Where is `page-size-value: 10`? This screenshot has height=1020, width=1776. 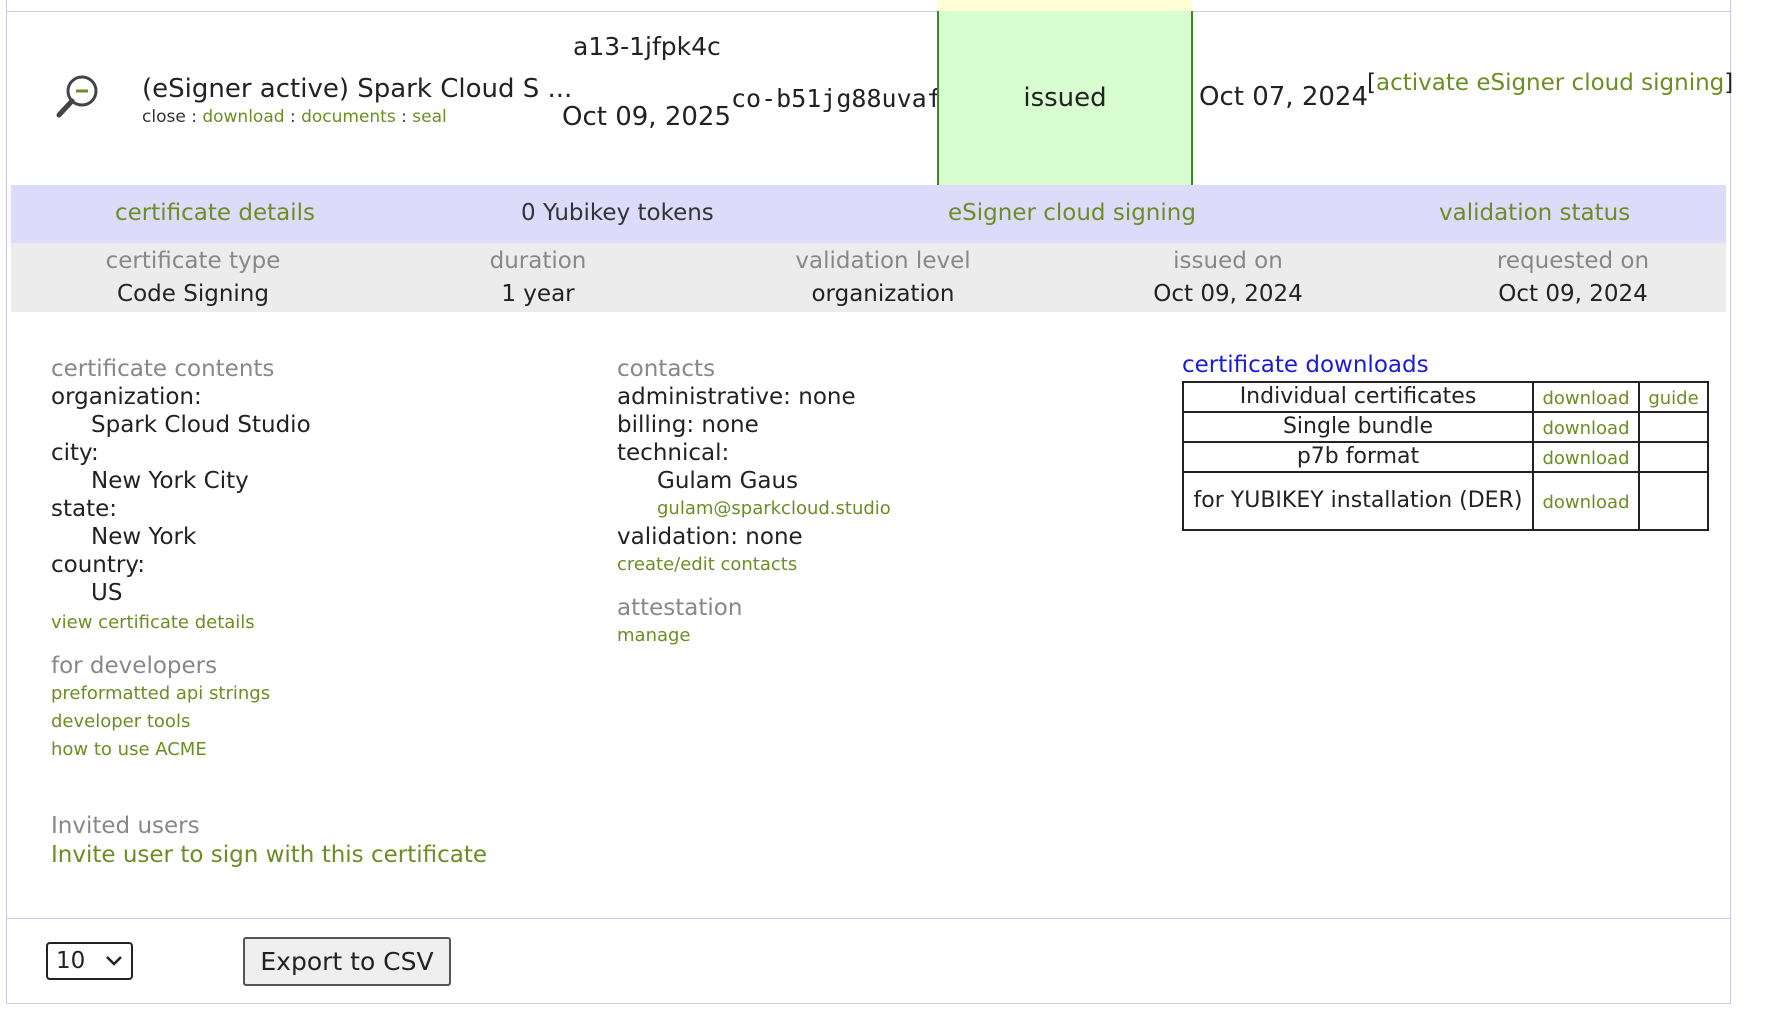
page-size-value: 10 is located at coordinates (71, 961).